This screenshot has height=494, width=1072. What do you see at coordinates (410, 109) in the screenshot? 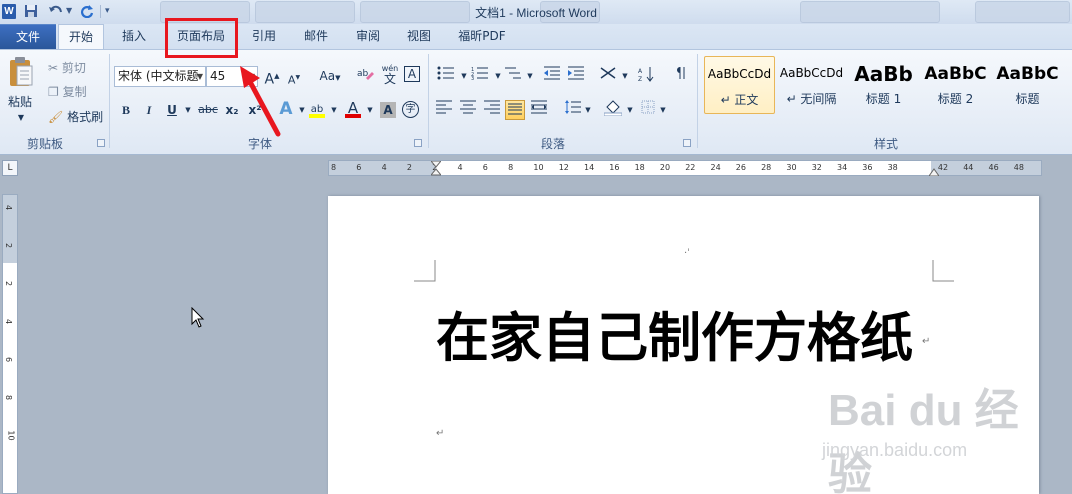
I see `enclose-characters-button: 字` at bounding box center [410, 109].